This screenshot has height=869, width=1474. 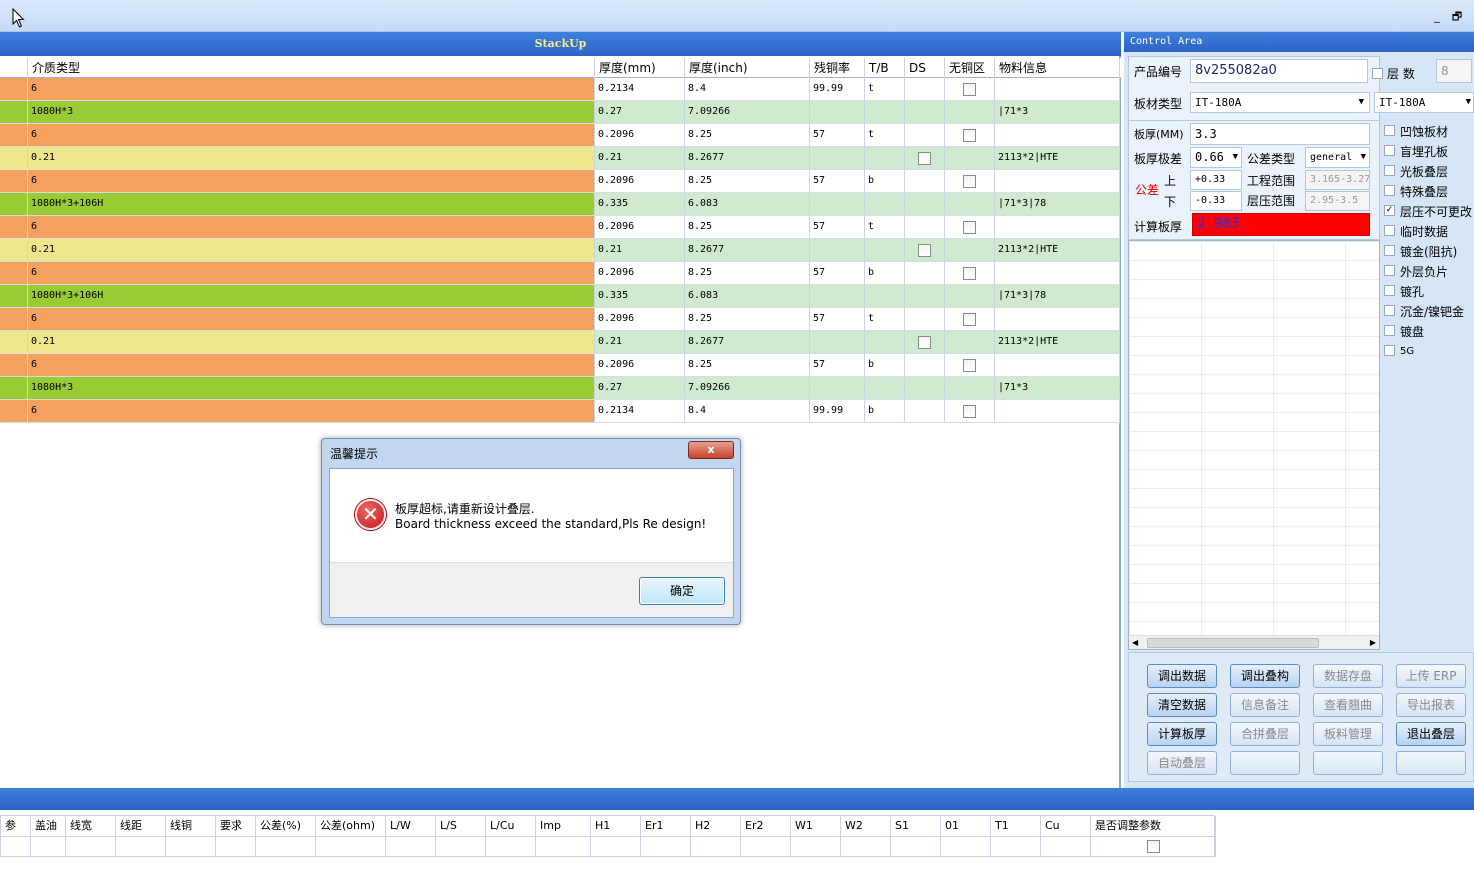 I want to click on bottom-col-header: 参, so click(x=16, y=826).